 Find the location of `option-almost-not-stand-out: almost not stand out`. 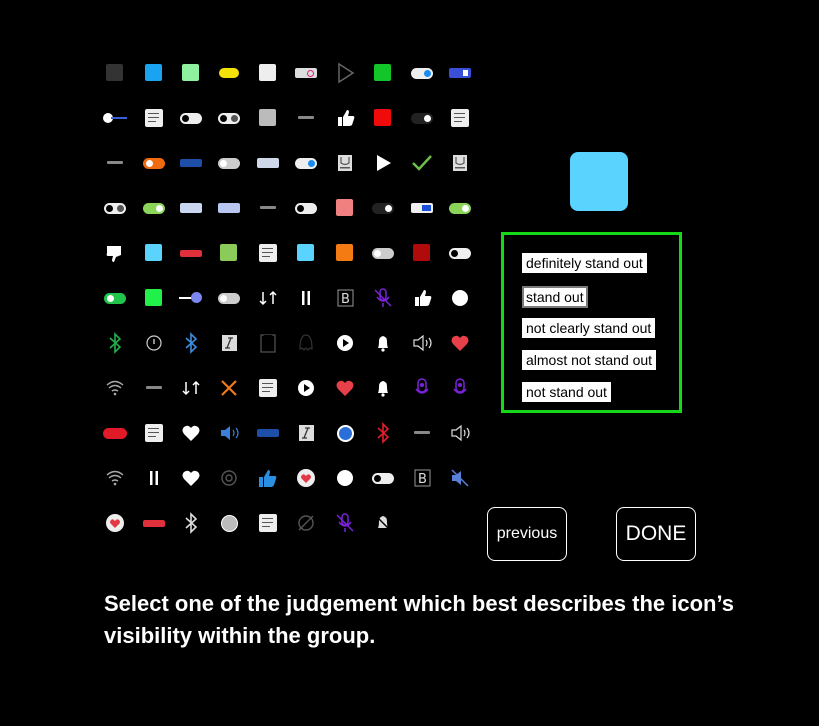

option-almost-not-stand-out: almost not stand out is located at coordinates (589, 360).